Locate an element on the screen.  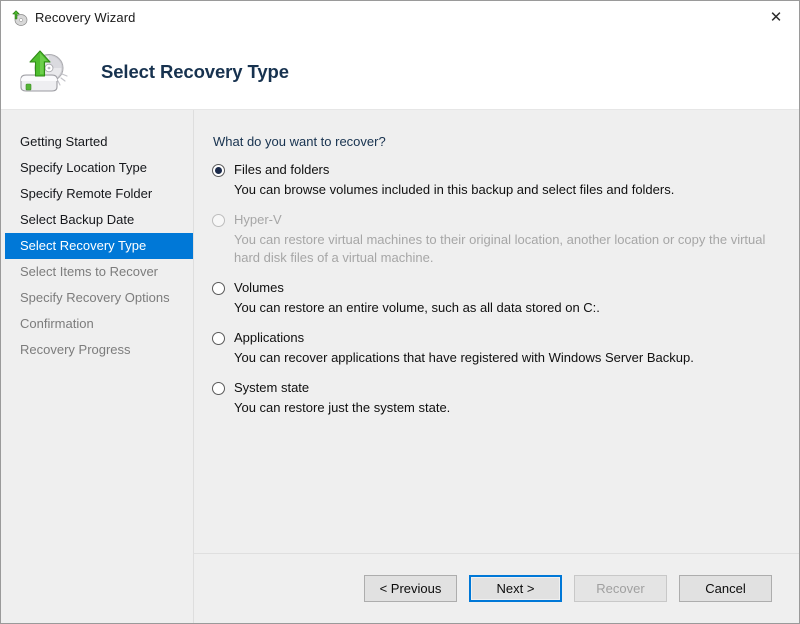
cancel-button: Cancel is located at coordinates (725, 588).